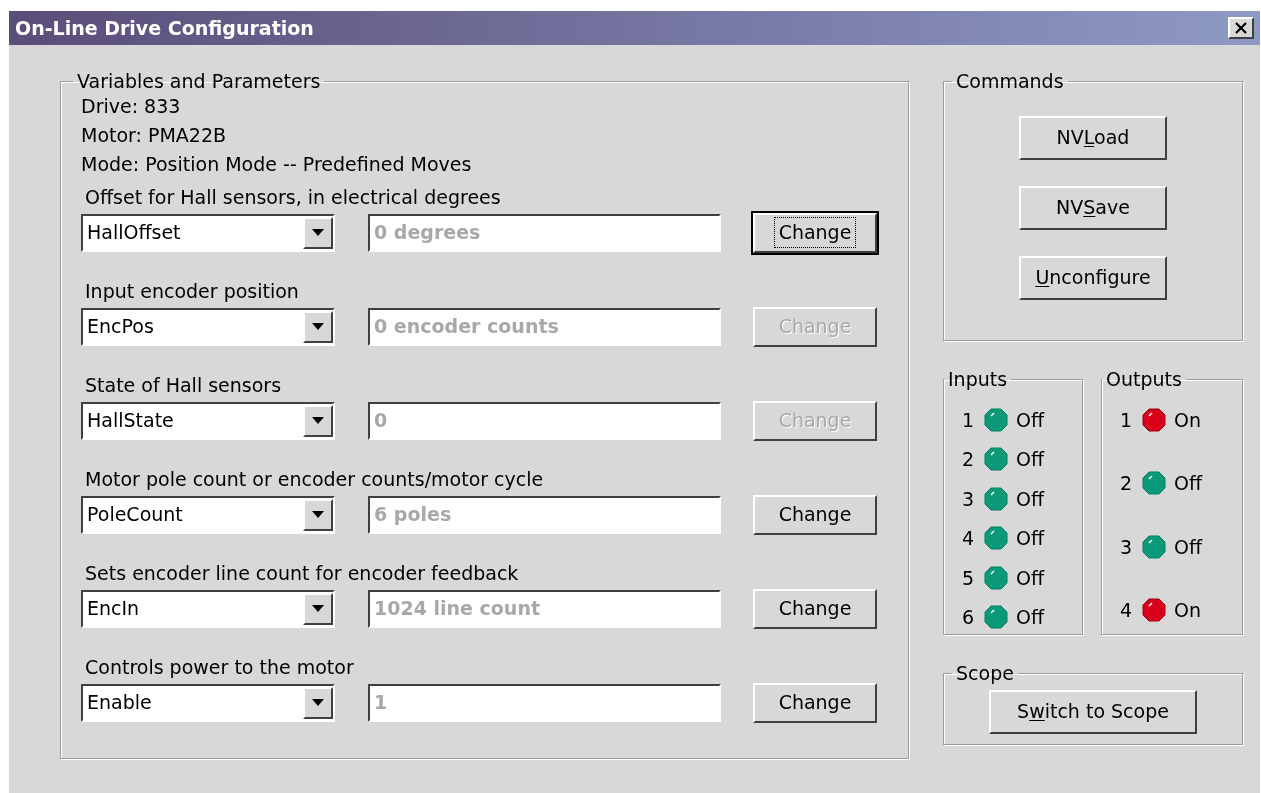 This screenshot has height=793, width=1261. Describe the element at coordinates (985, 673) in the screenshot. I see `group-title: Scope` at that location.